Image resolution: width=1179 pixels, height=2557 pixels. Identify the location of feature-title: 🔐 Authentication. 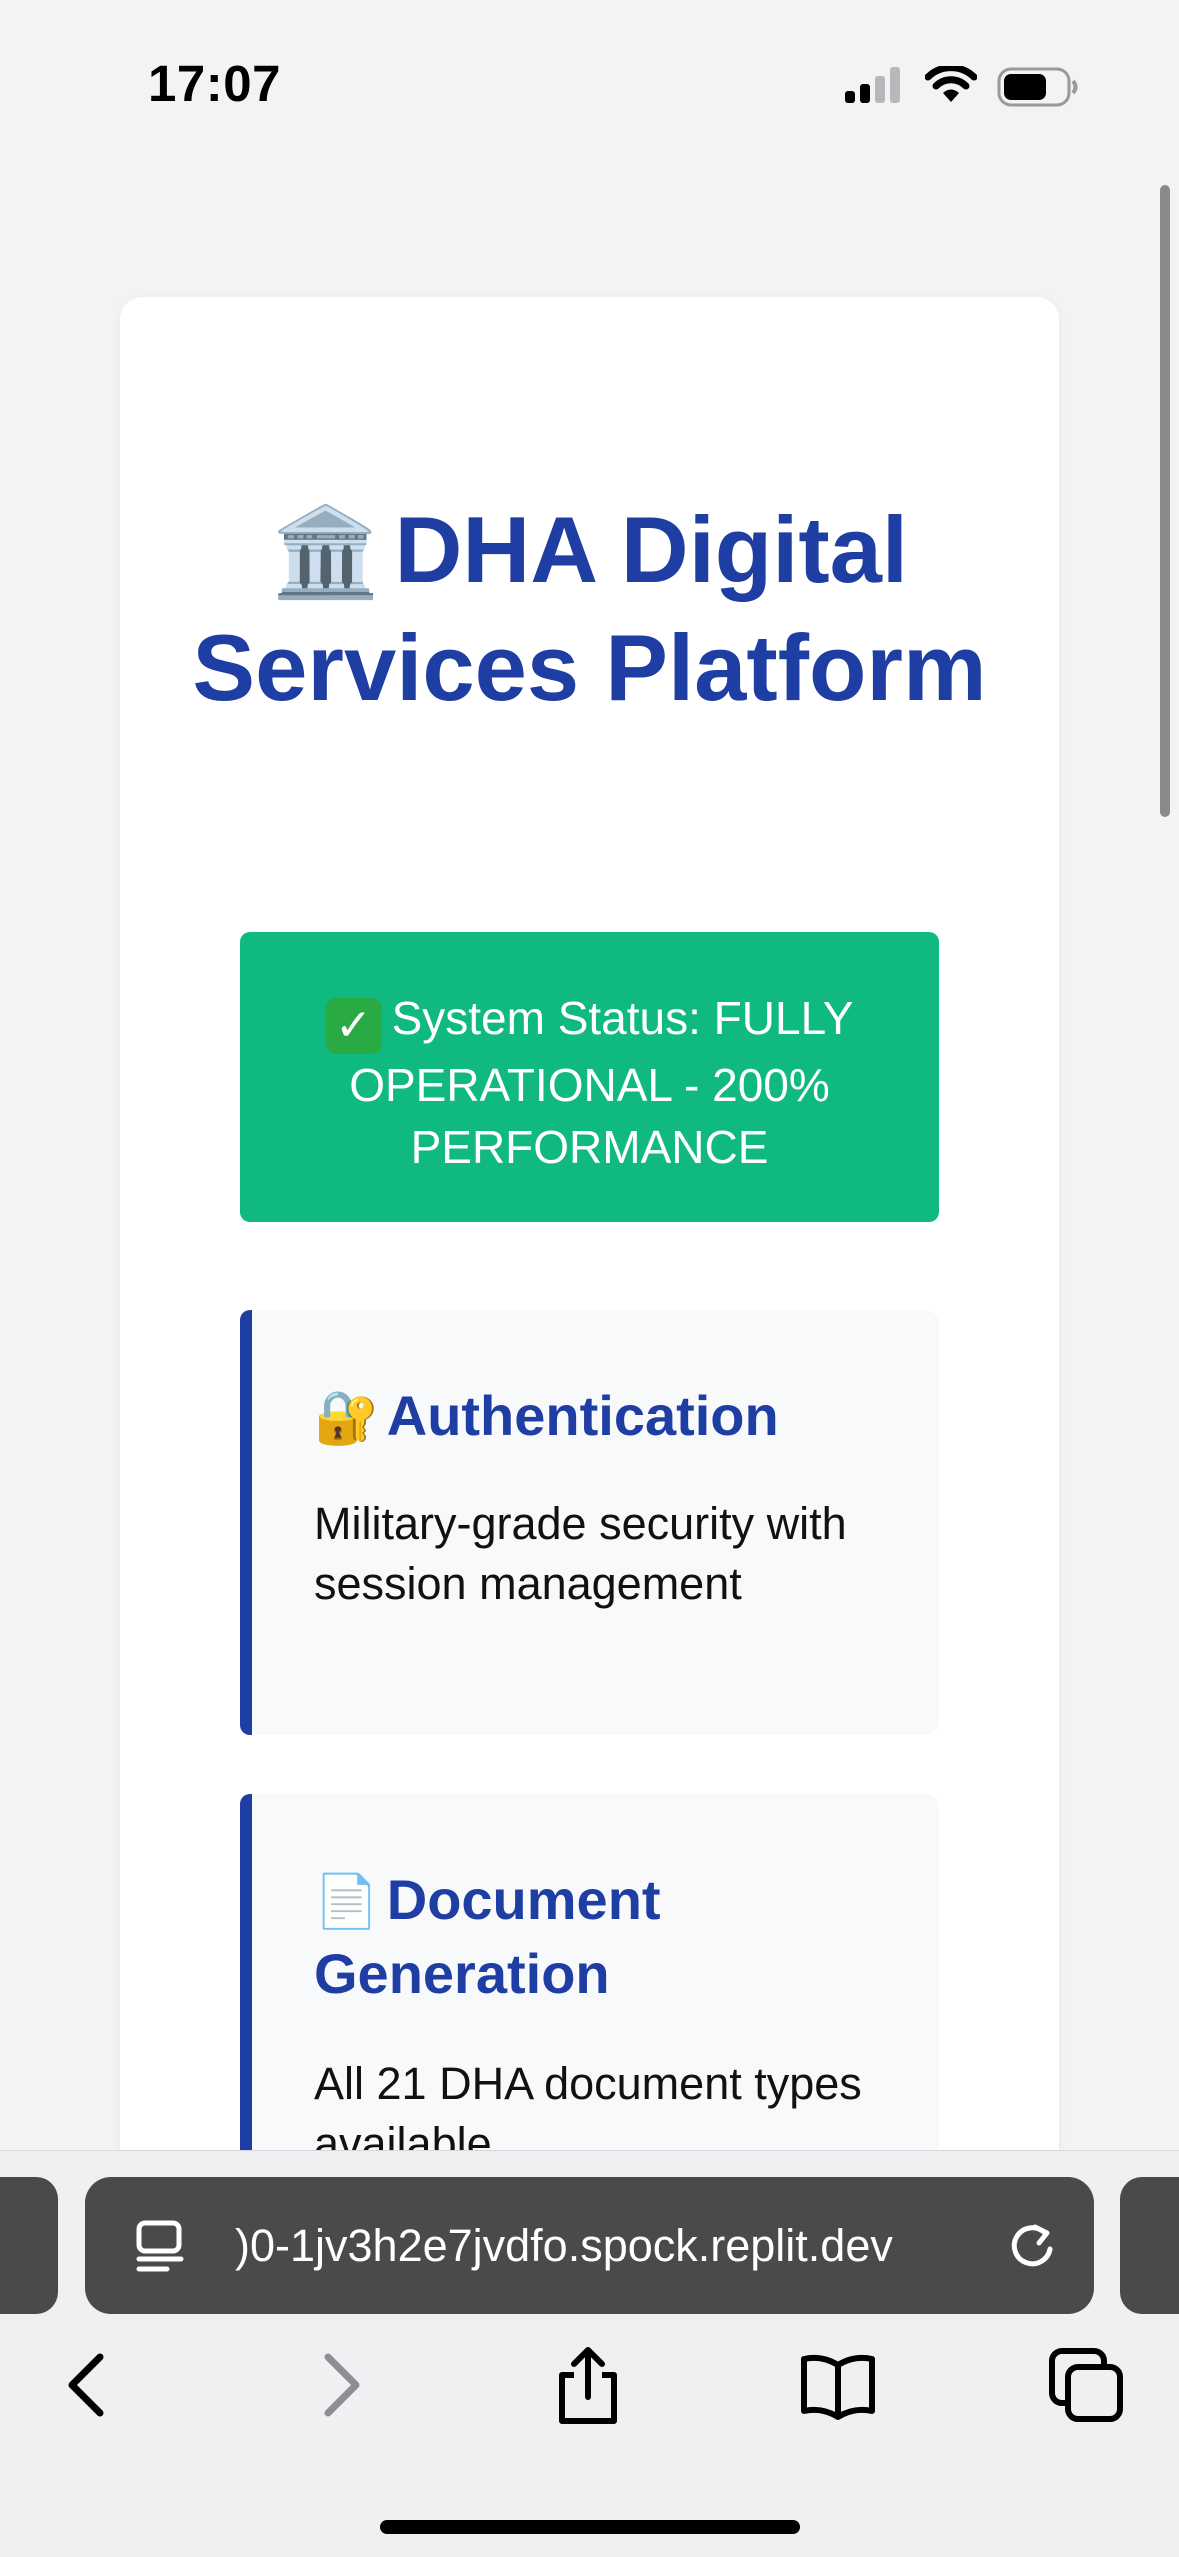
(606, 1417).